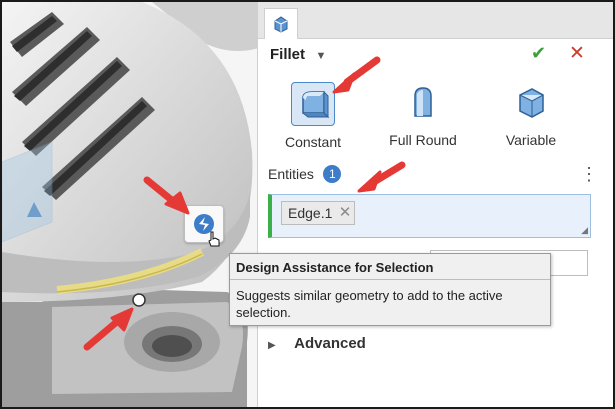 This screenshot has width=615, height=409. Describe the element at coordinates (429, 216) in the screenshot. I see `entities-selection-box: Edge.1 ✕ ◢` at that location.